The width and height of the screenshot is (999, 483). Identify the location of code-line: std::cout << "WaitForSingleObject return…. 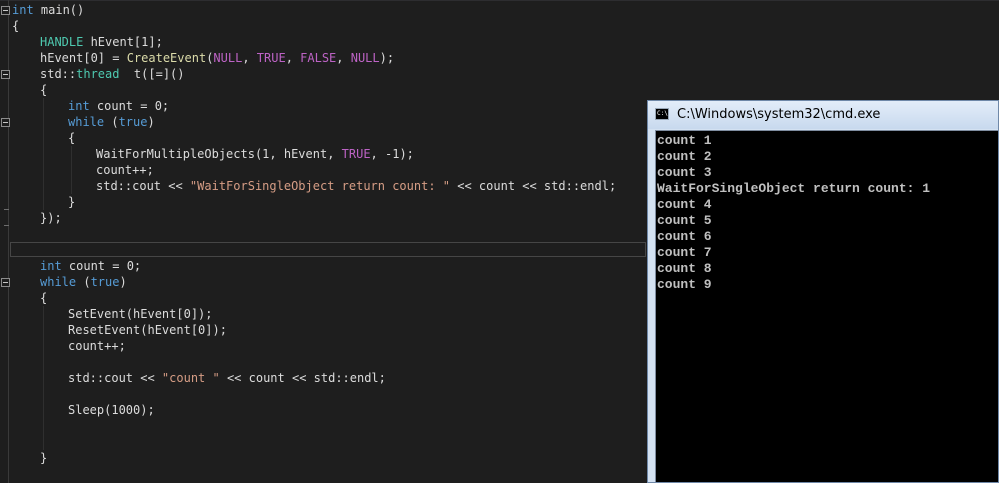
(356, 186).